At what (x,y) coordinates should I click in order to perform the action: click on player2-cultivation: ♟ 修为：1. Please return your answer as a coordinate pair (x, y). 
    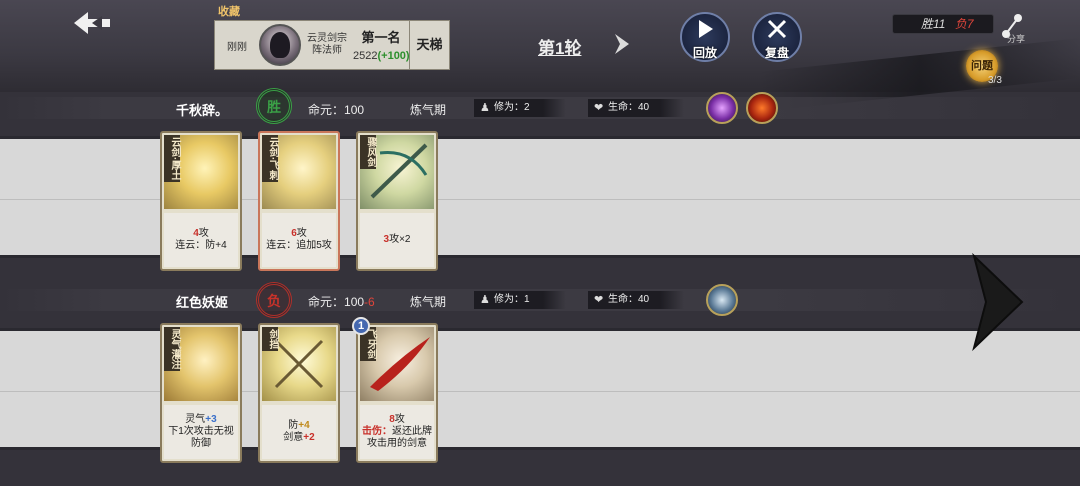
    Looking at the image, I should click on (520, 300).